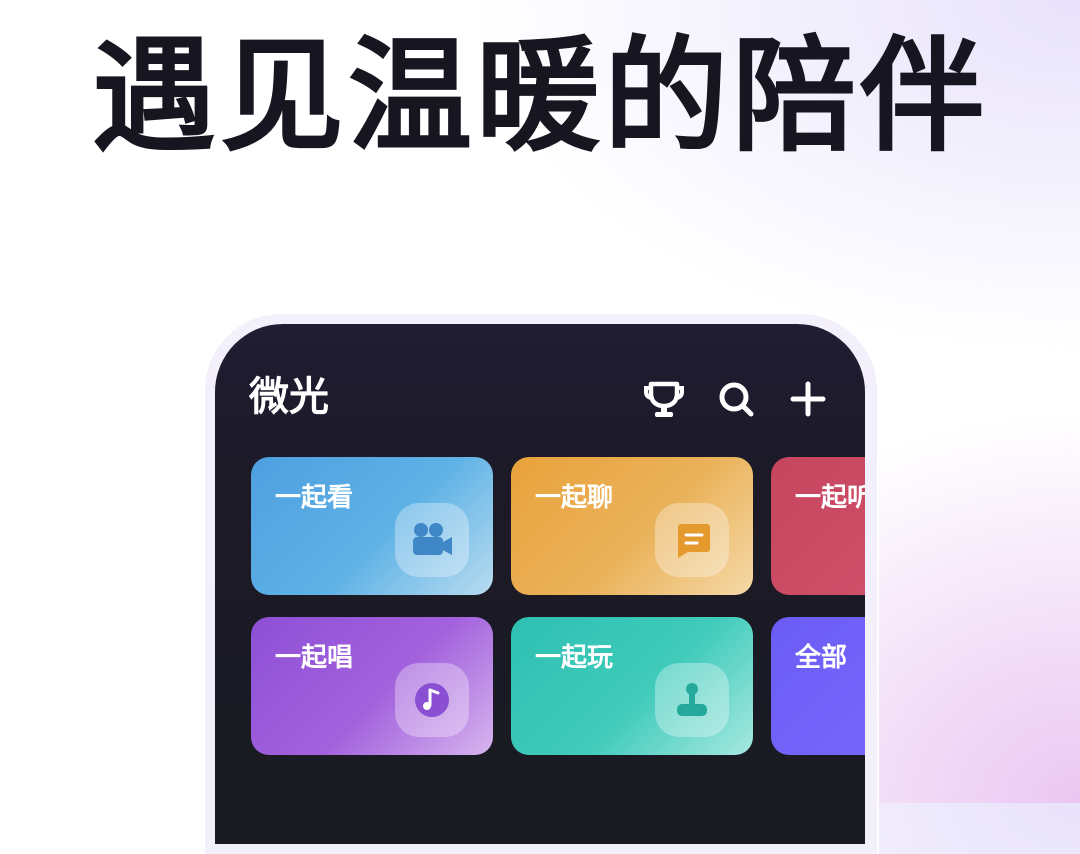 The width and height of the screenshot is (1080, 854). I want to click on top-toolbar, so click(736, 399).